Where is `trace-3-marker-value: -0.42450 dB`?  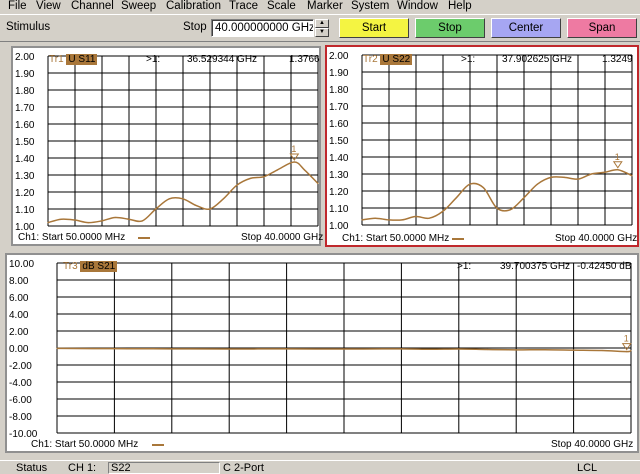
trace-3-marker-value: -0.42450 dB is located at coordinates (604, 266).